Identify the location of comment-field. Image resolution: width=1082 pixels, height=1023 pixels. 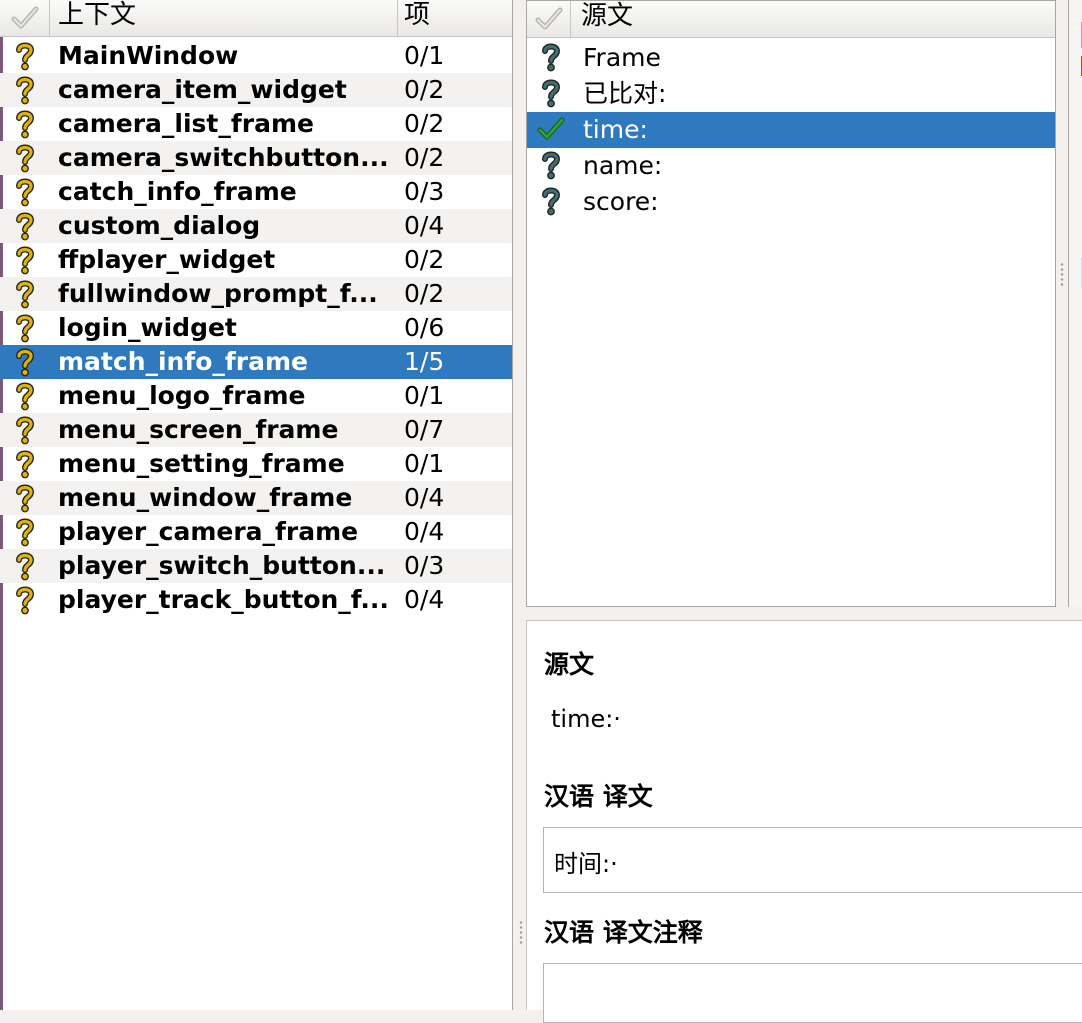
(812, 993).